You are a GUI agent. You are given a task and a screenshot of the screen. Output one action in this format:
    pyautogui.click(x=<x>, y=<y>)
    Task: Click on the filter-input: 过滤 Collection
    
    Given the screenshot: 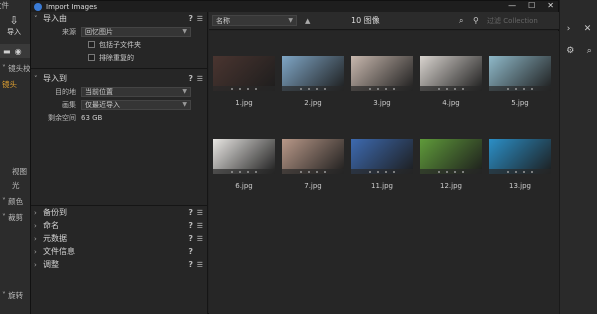 What is the action you would take?
    pyautogui.click(x=519, y=20)
    